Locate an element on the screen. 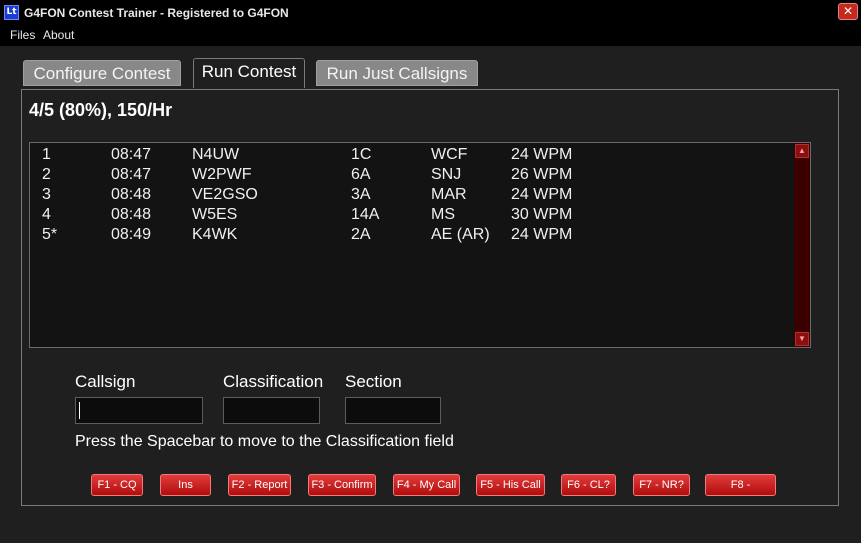 This screenshot has height=543, width=861. classification-input is located at coordinates (271, 410).